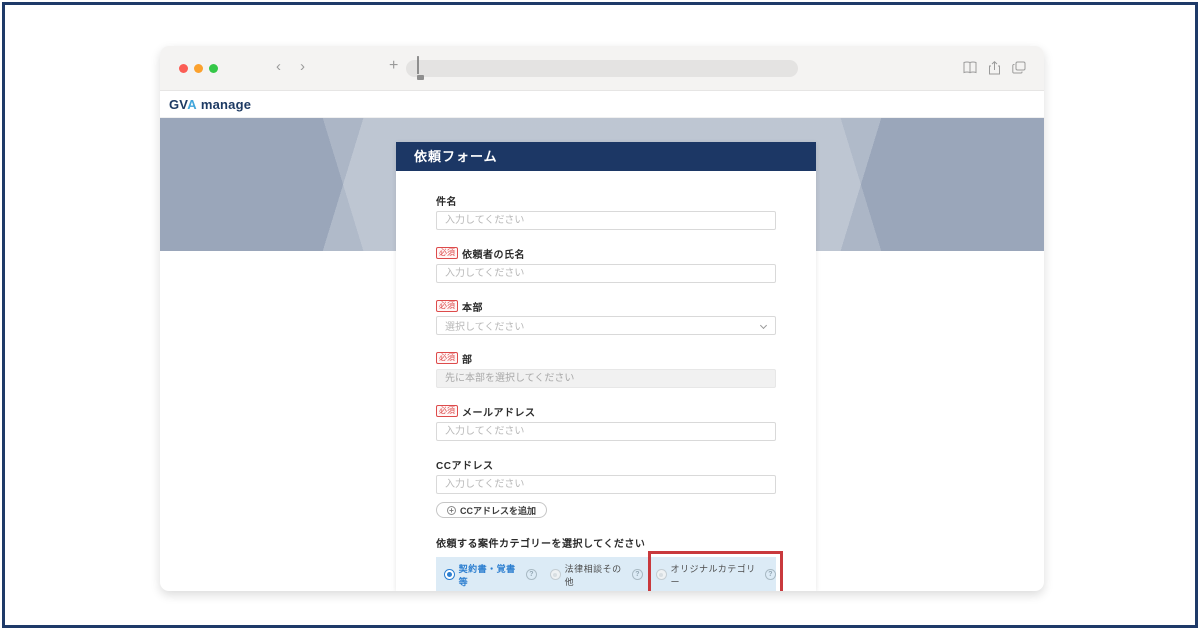 Image resolution: width=1200 pixels, height=630 pixels. What do you see at coordinates (499, 413) in the screenshot?
I see `field-label: メールアドレス` at bounding box center [499, 413].